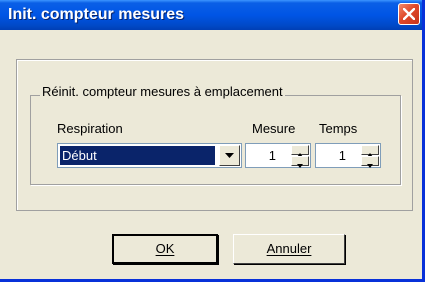  I want to click on mesure-label: Mesure, so click(274, 128).